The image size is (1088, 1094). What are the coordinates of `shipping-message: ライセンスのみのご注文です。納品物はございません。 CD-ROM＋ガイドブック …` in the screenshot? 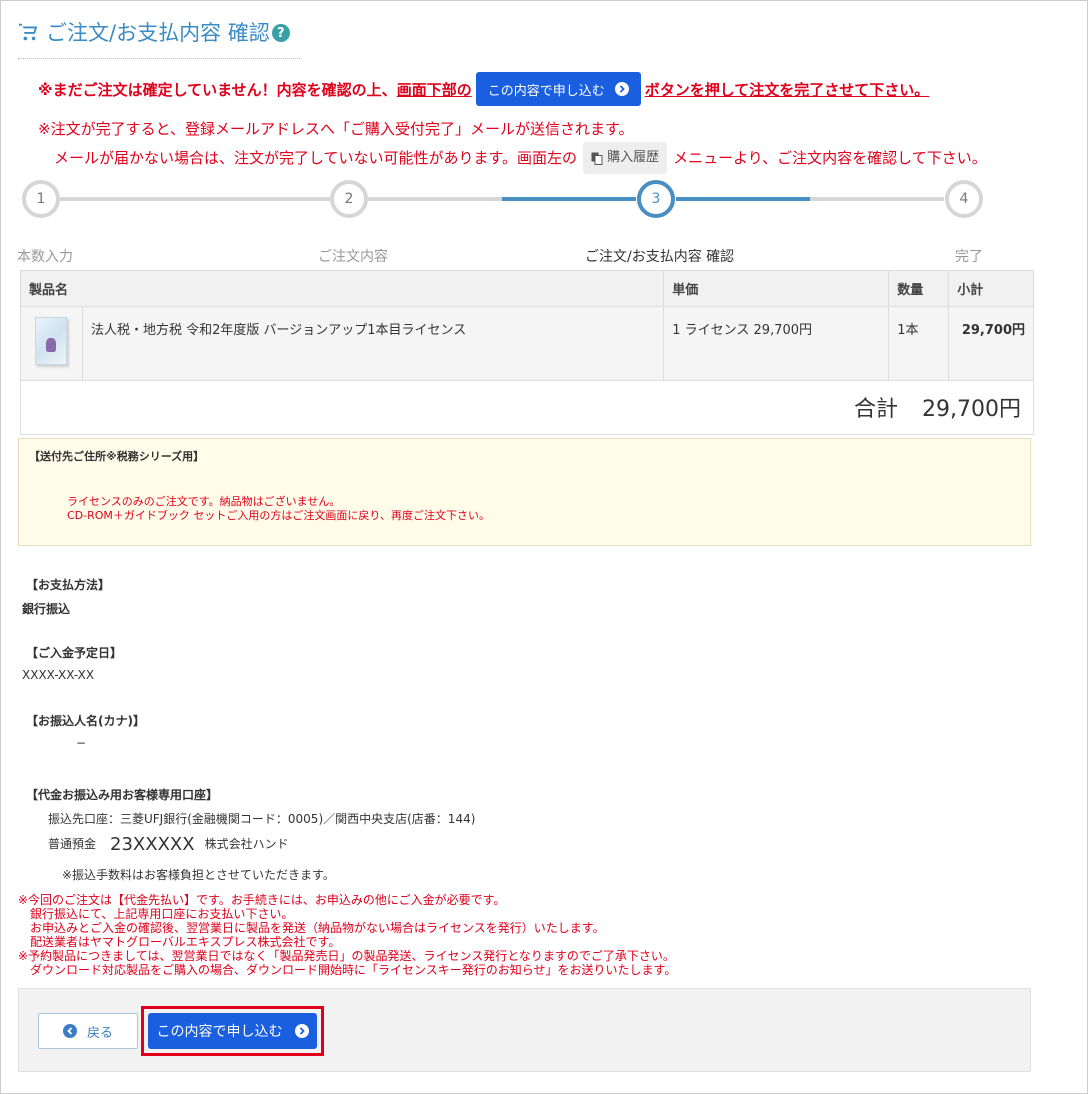 It's located at (278, 509).